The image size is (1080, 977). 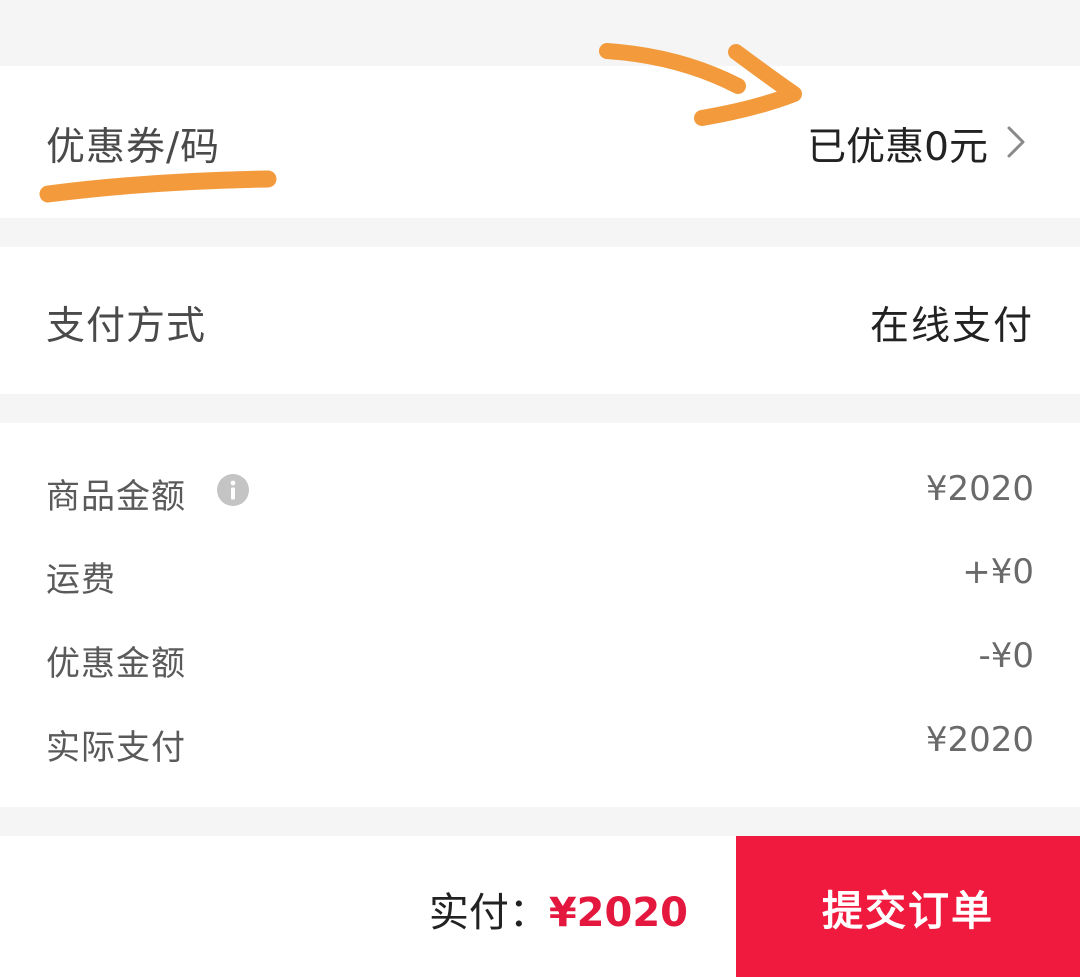 What do you see at coordinates (133, 147) in the screenshot?
I see `coupon-label: 优惠券/码` at bounding box center [133, 147].